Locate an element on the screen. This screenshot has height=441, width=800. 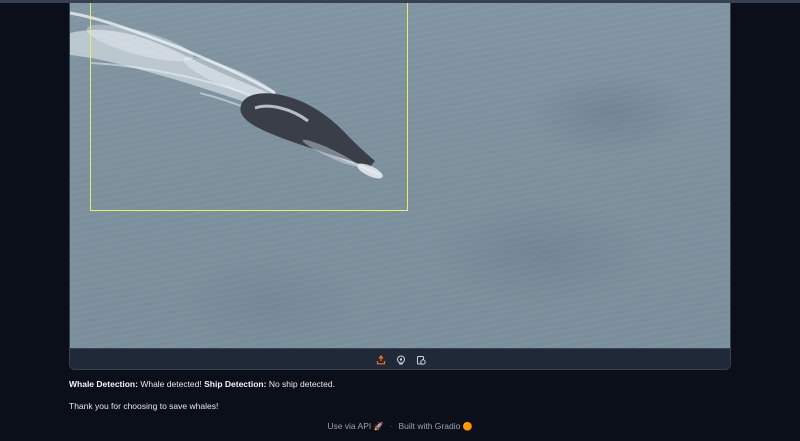
clear-icon is located at coordinates (421, 360).